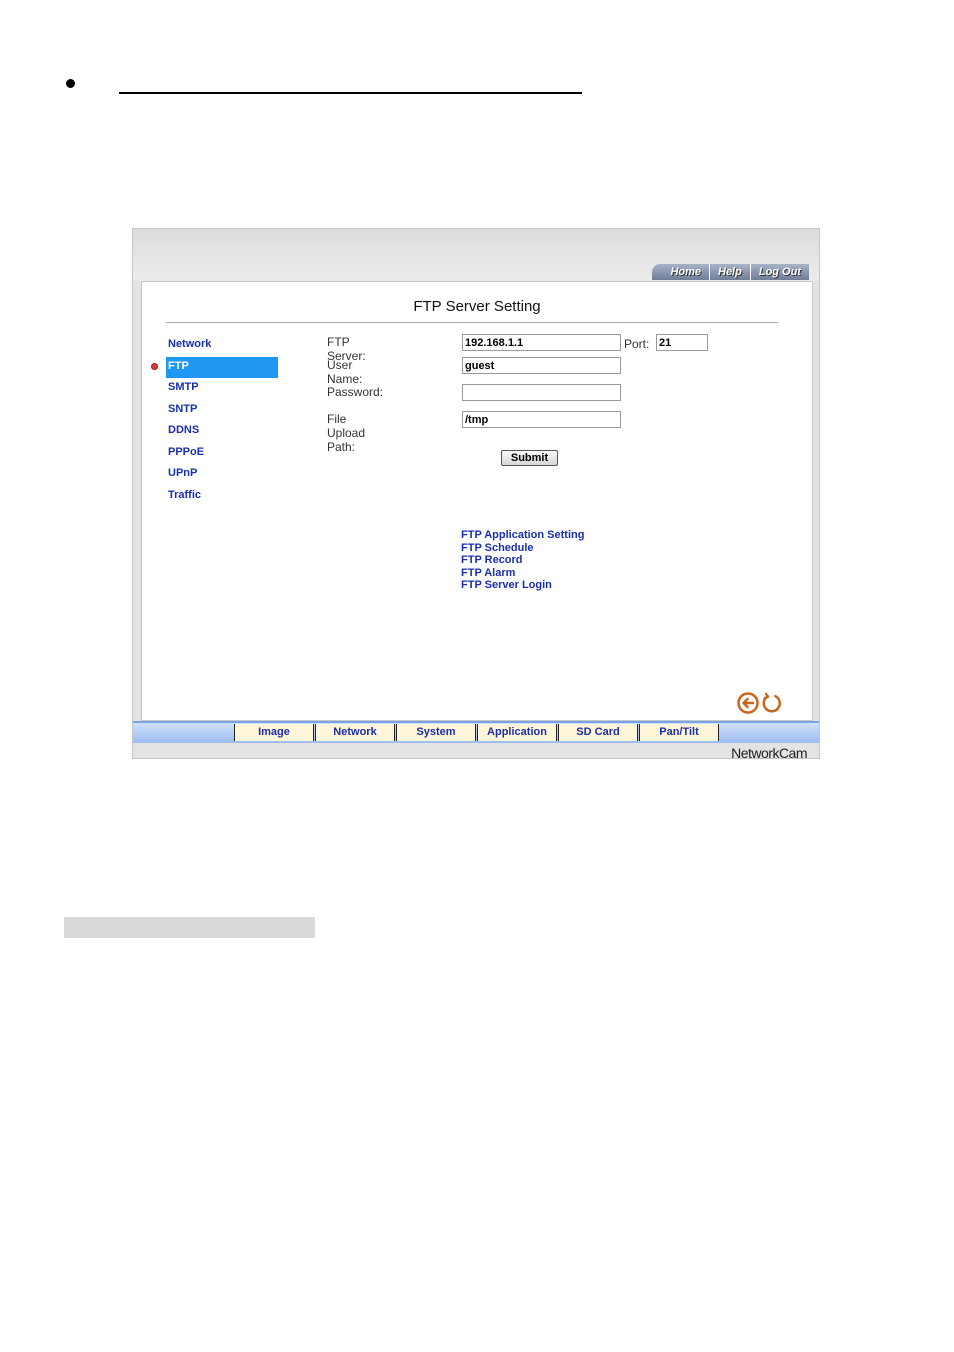 Image resolution: width=954 pixels, height=1352 pixels. I want to click on home-link: Home, so click(680, 272).